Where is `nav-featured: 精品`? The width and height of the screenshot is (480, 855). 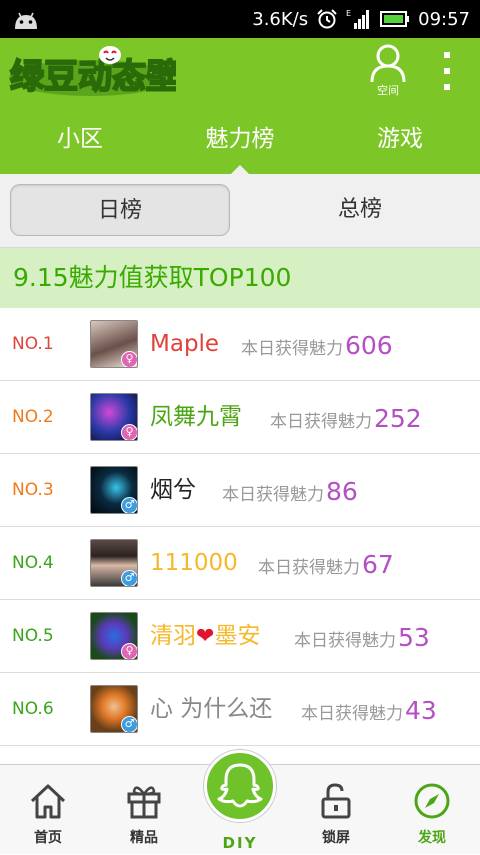 nav-featured: 精品 is located at coordinates (144, 810).